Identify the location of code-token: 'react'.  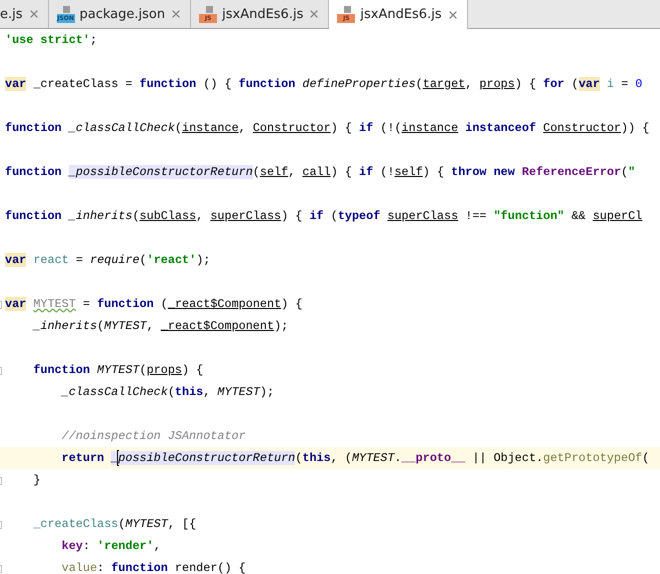
(171, 260).